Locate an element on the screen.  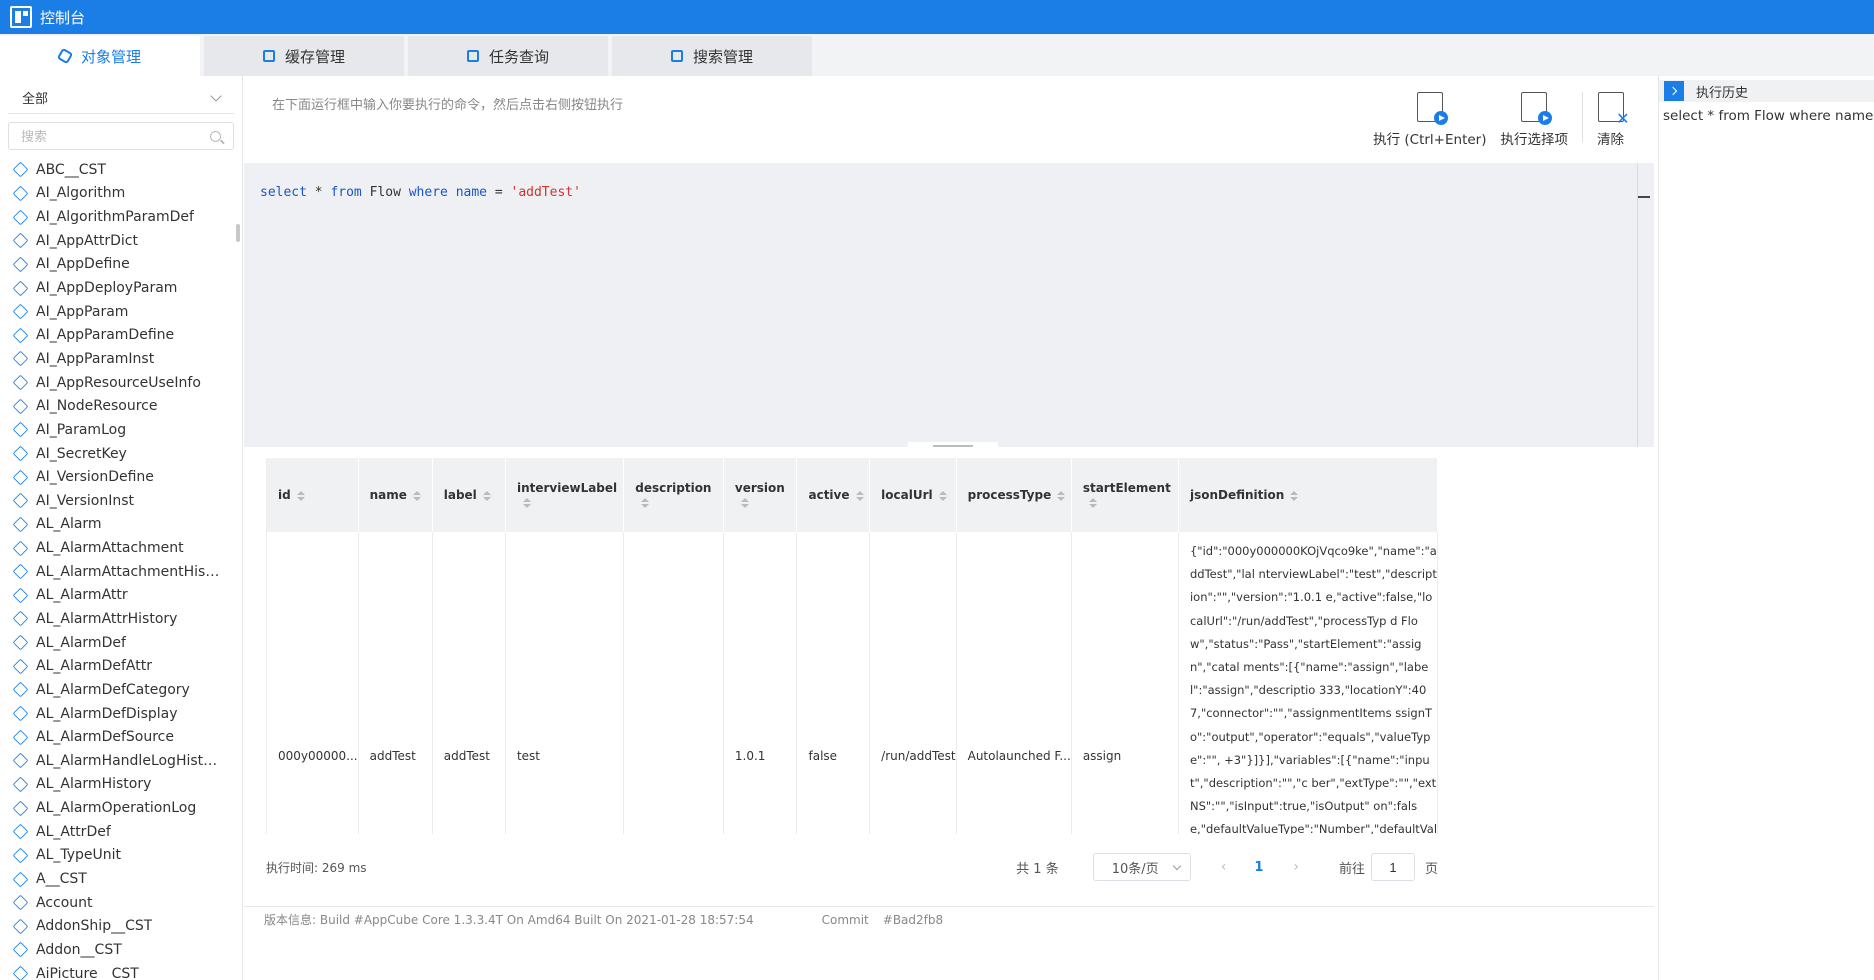
object-list-item: AI_VersionDefine is located at coordinates (120, 477).